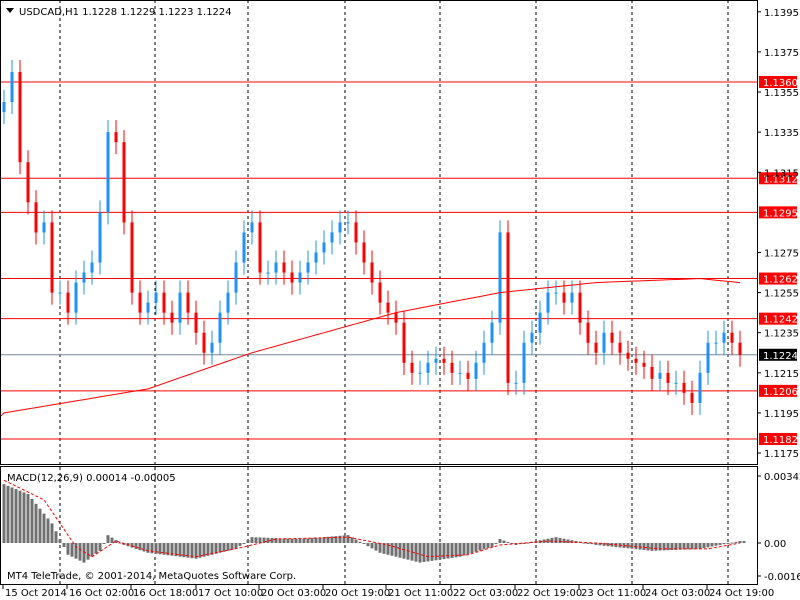 This screenshot has width=800, height=600. I want to click on time-label: 15 Oct 2014, so click(36, 593).